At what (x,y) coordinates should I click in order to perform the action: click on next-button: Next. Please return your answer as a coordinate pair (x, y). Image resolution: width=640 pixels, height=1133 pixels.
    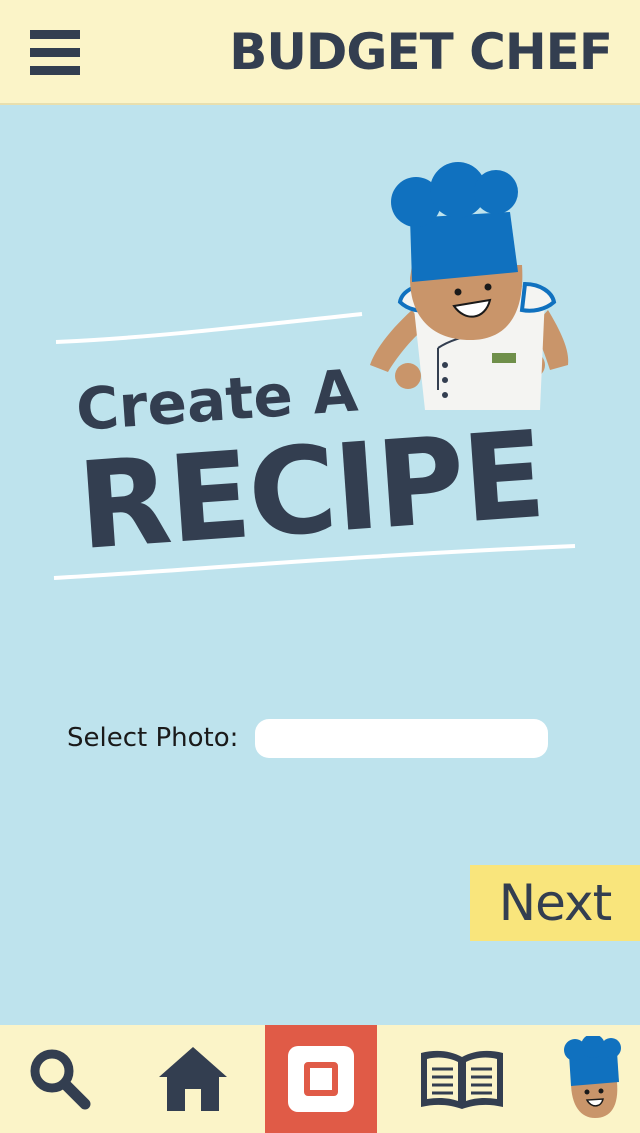
    Looking at the image, I should click on (555, 903).